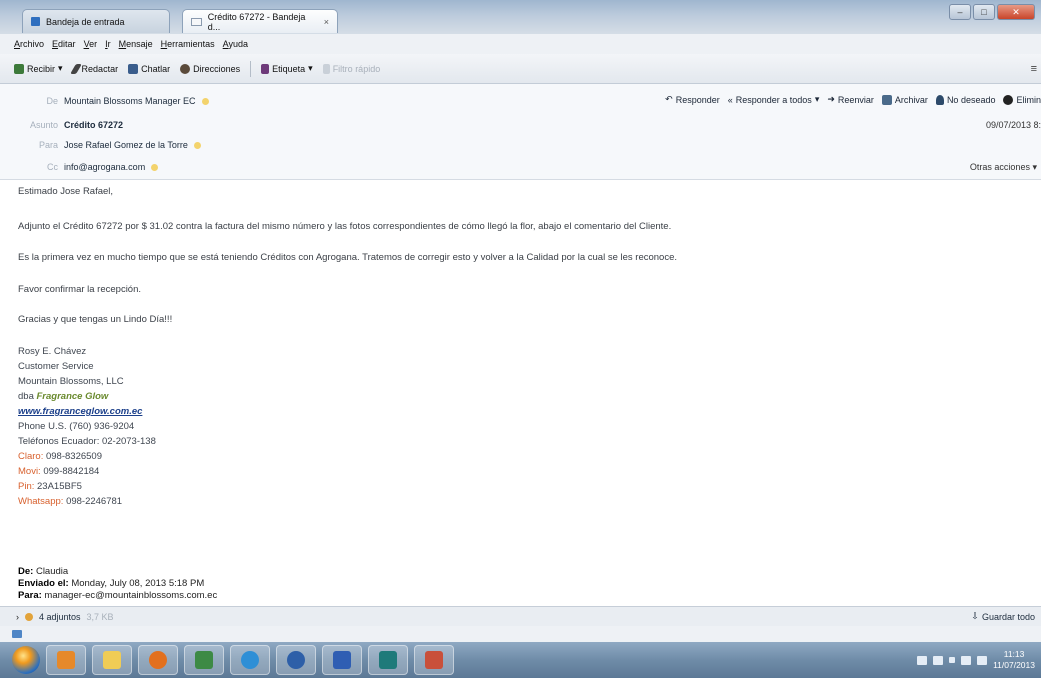 Image resolution: width=1041 pixels, height=678 pixels. What do you see at coordinates (1003, 167) in the screenshot?
I see `more-actions-button: Otras acciones ▾` at bounding box center [1003, 167].